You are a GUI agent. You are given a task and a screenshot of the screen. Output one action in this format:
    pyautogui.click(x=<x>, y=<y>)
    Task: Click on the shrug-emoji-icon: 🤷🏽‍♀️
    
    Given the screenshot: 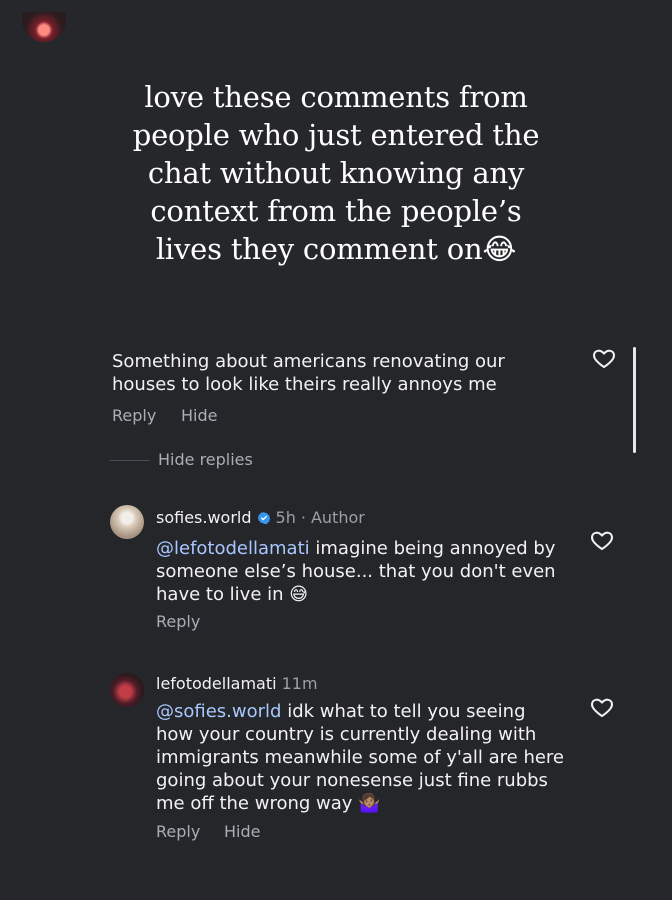 What is the action you would take?
    pyautogui.click(x=369, y=803)
    